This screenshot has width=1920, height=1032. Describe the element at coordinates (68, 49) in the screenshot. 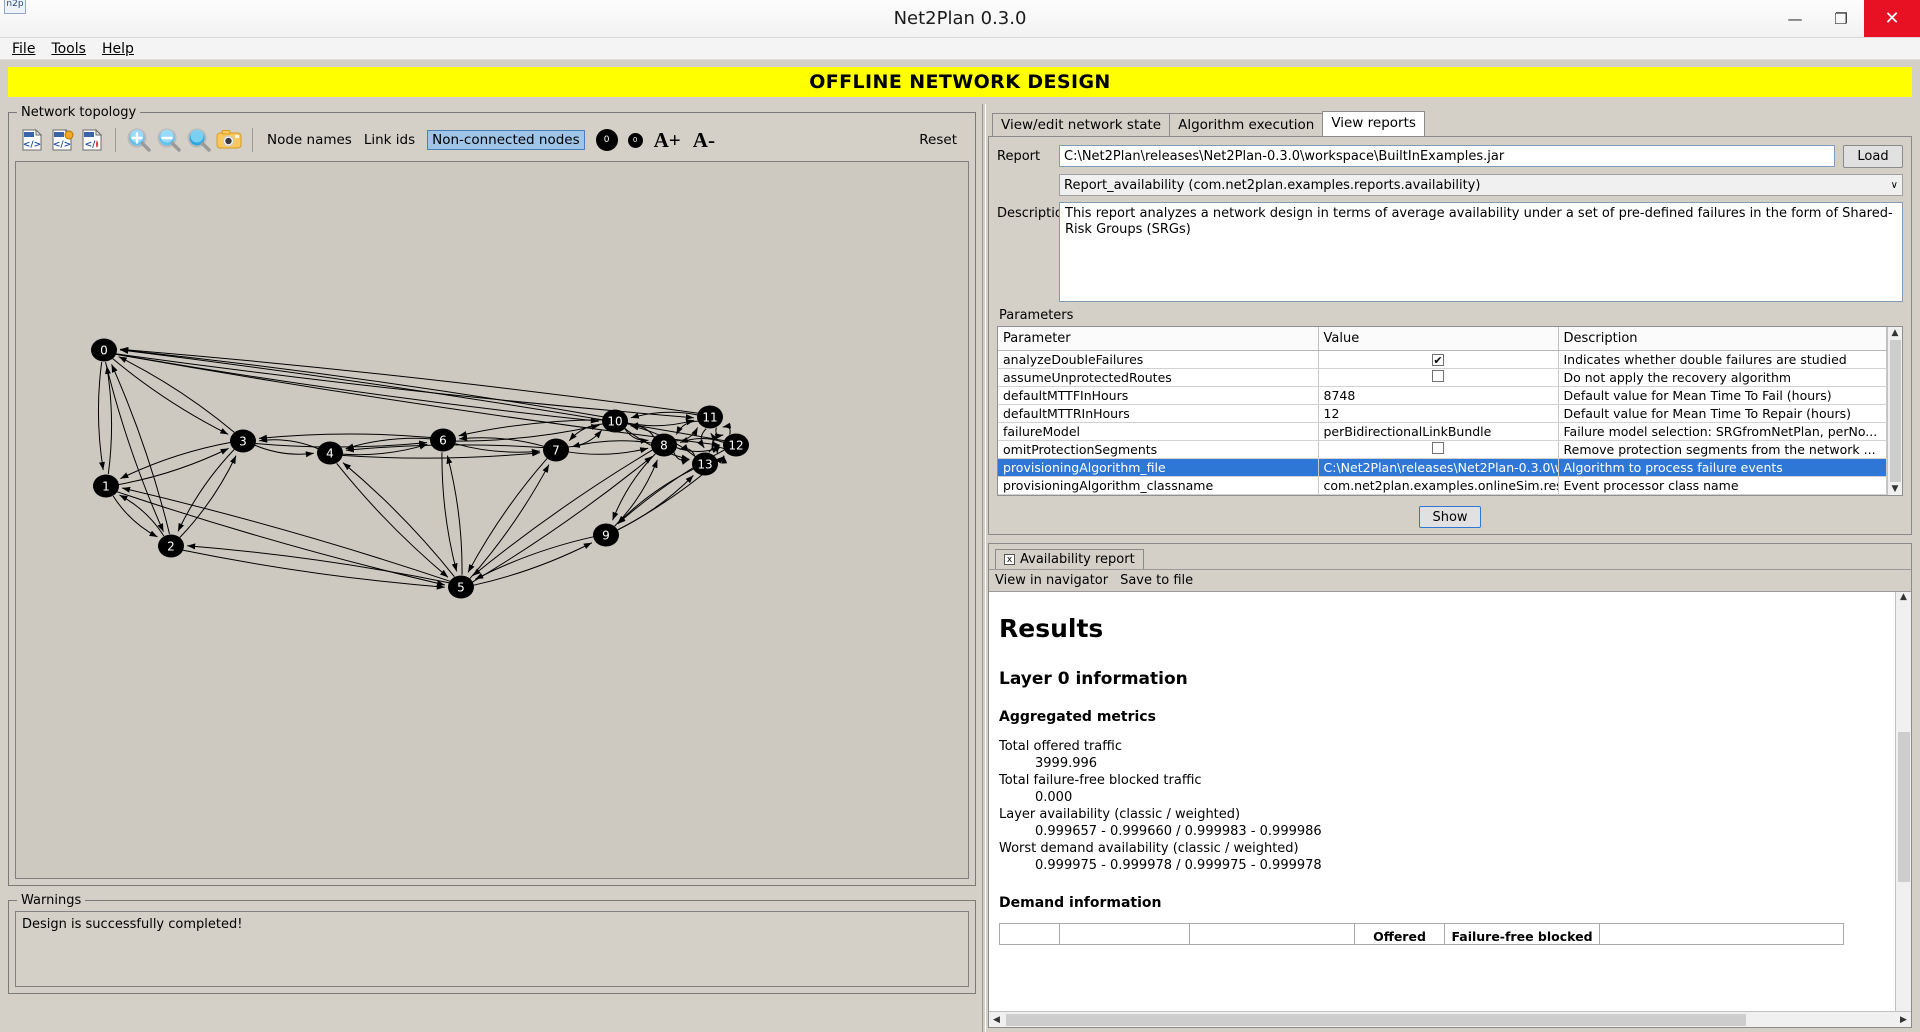

I see `menu-tools: Tools` at that location.